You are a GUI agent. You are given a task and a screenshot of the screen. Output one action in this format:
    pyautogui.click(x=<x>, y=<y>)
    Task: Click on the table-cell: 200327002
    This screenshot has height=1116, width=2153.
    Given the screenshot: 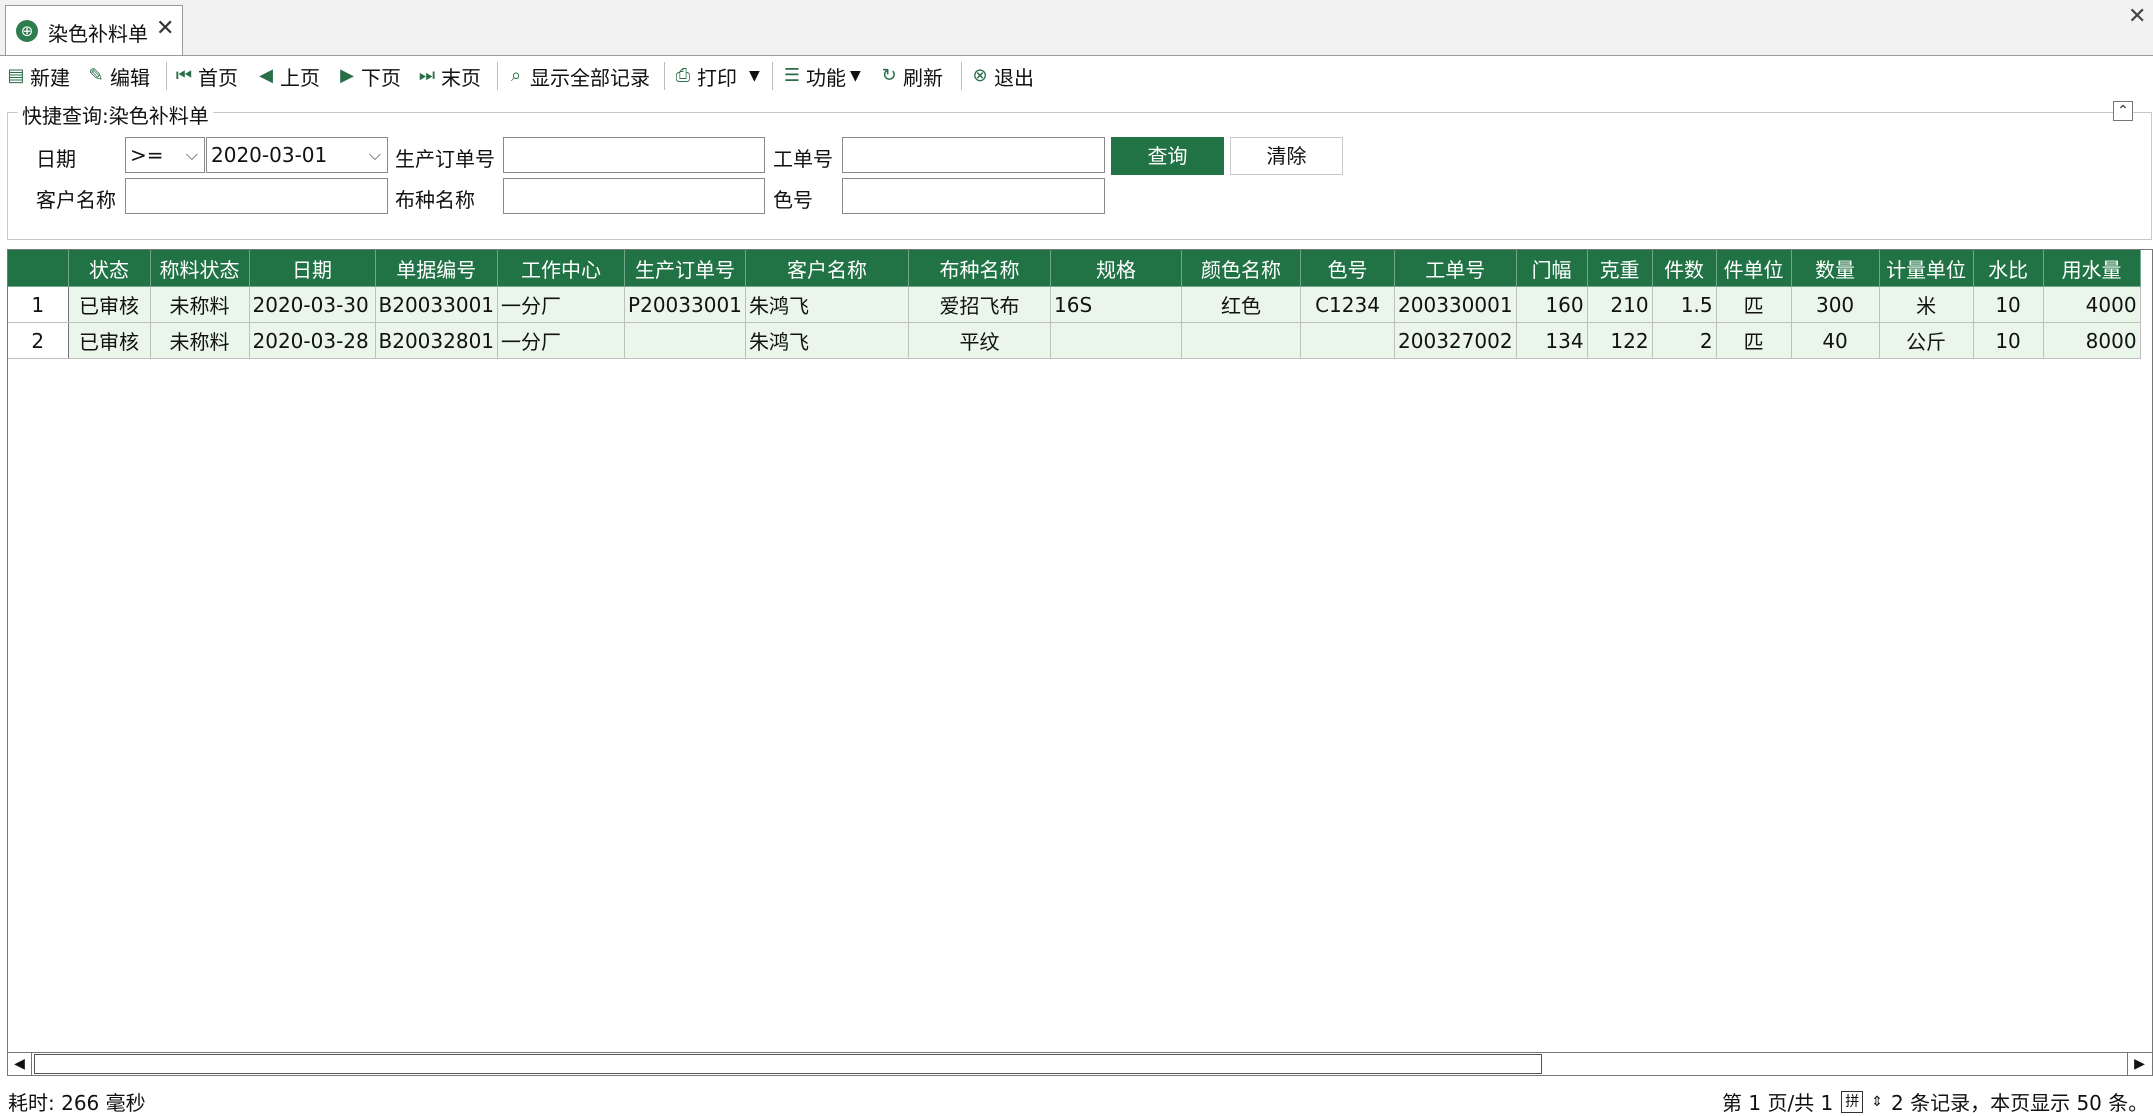 What is the action you would take?
    pyautogui.click(x=1455, y=340)
    